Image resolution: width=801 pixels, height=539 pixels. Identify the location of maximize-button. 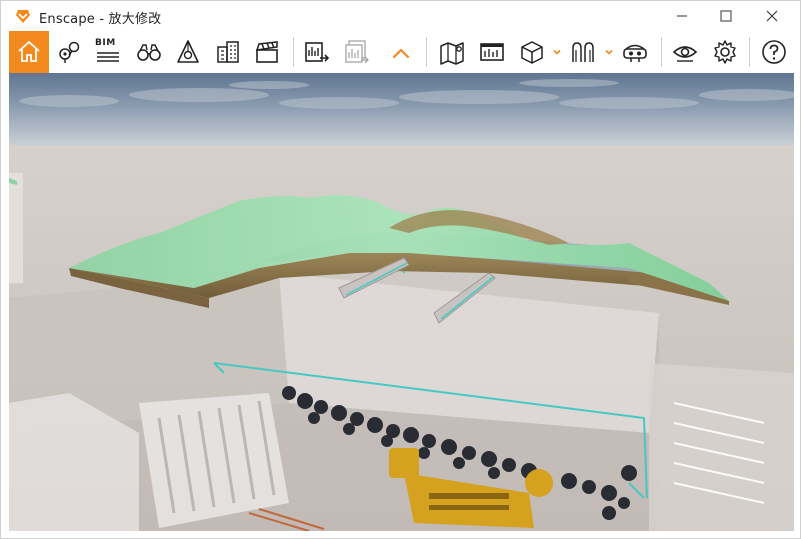
(726, 16).